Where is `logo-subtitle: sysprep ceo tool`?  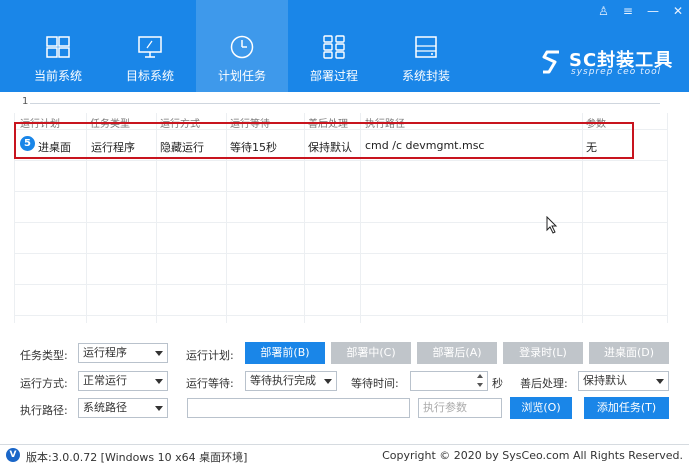
logo-subtitle: sysprep ceo tool is located at coordinates (616, 72).